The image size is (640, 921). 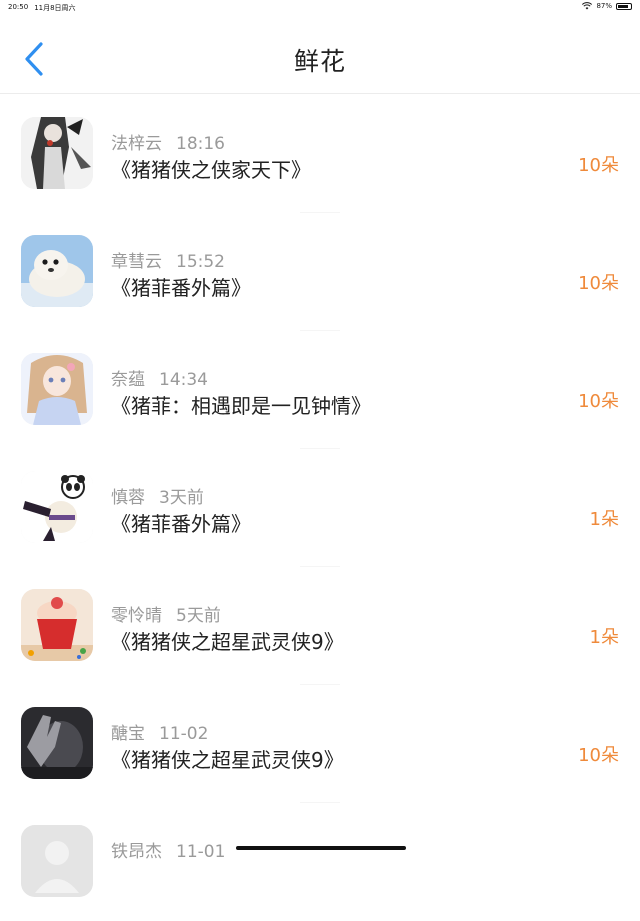 I want to click on sender-line: 章彗云 15:52, so click(x=168, y=259).